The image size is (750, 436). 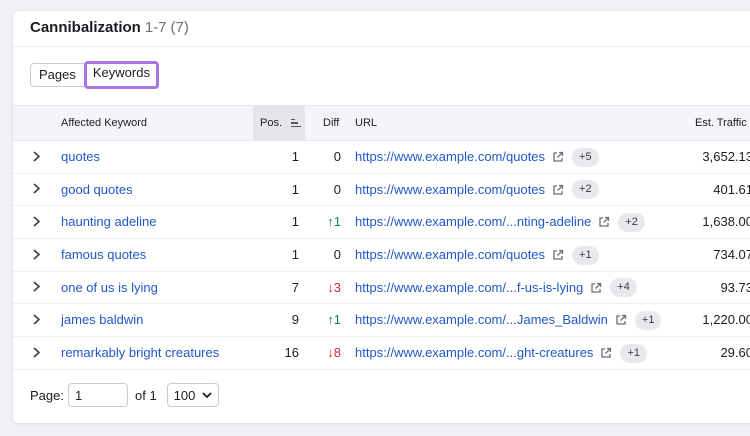 I want to click on traffic-value: 3,652.13, so click(x=726, y=156).